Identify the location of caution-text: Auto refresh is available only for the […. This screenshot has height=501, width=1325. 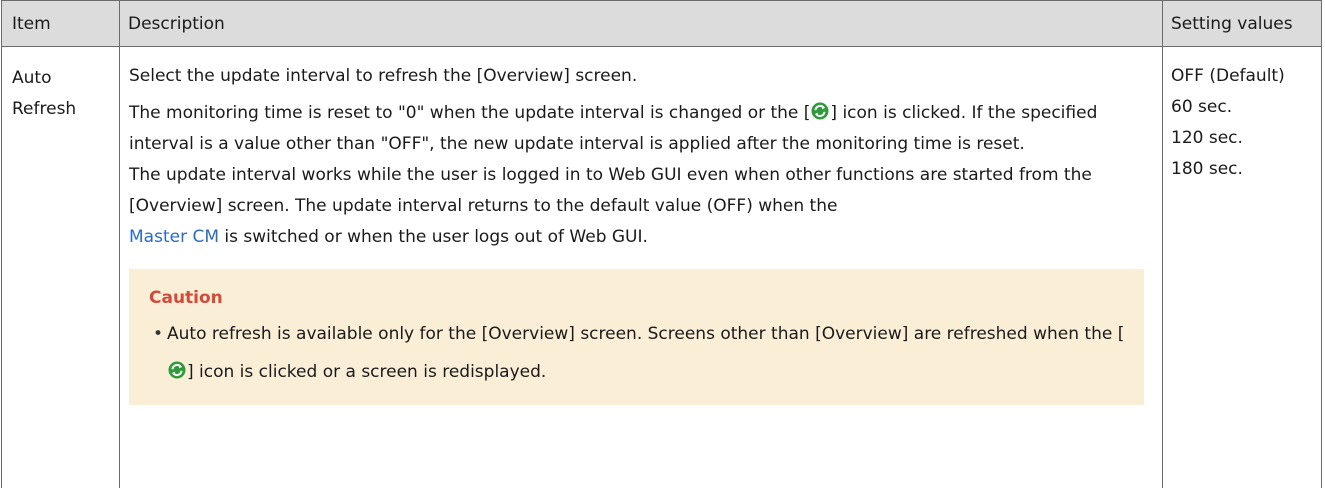
(646, 334).